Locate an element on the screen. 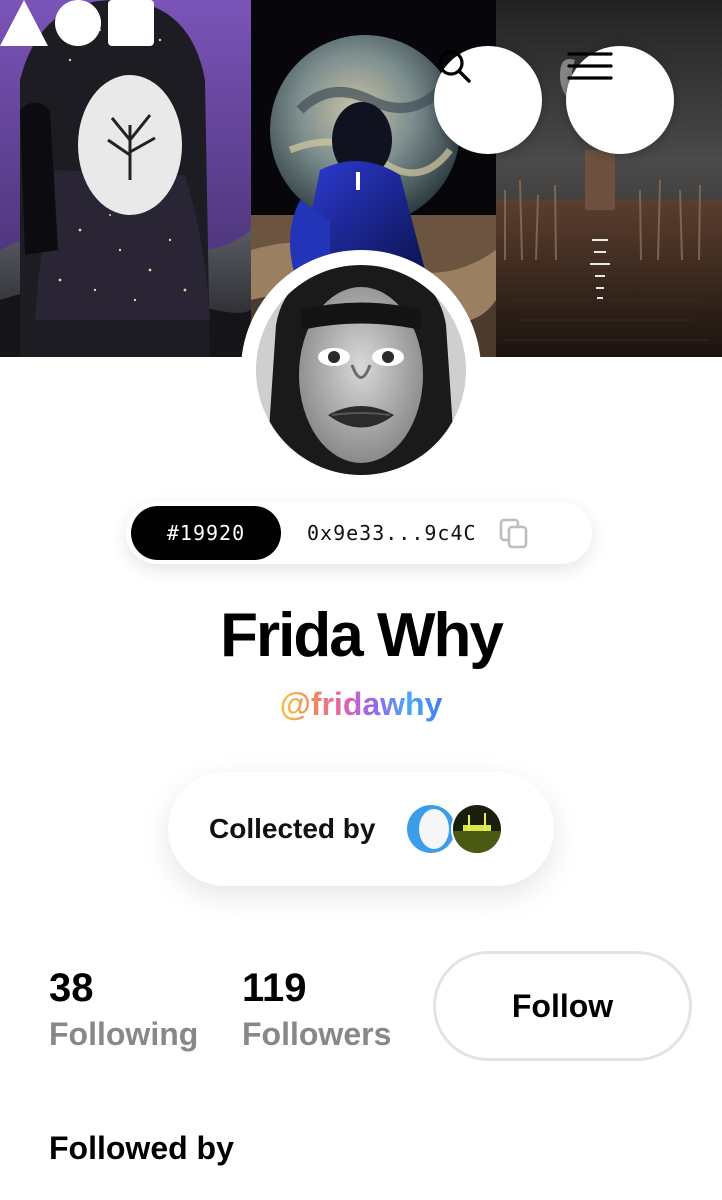  followers-count: 119 is located at coordinates (274, 988).